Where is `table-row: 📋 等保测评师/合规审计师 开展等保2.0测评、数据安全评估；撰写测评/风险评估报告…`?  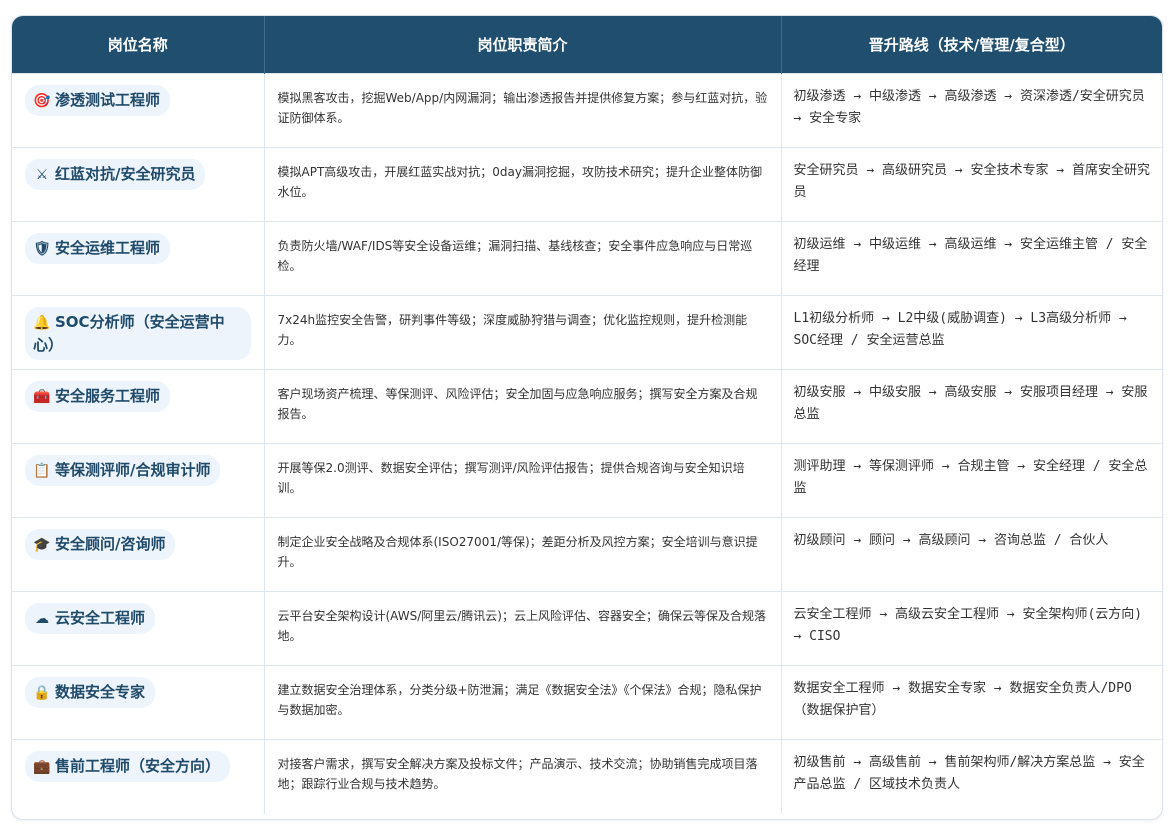 table-row: 📋 等保测评师/合规审计师 开展等保2.0测评、数据安全评估；撰写测评/风险评估报告… is located at coordinates (587, 480).